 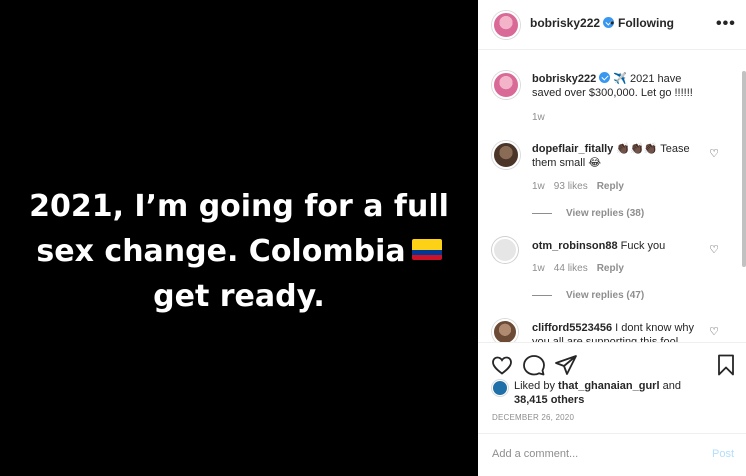 I want to click on comment-text: otm_robinson88 Fuck you, so click(x=622, y=246).